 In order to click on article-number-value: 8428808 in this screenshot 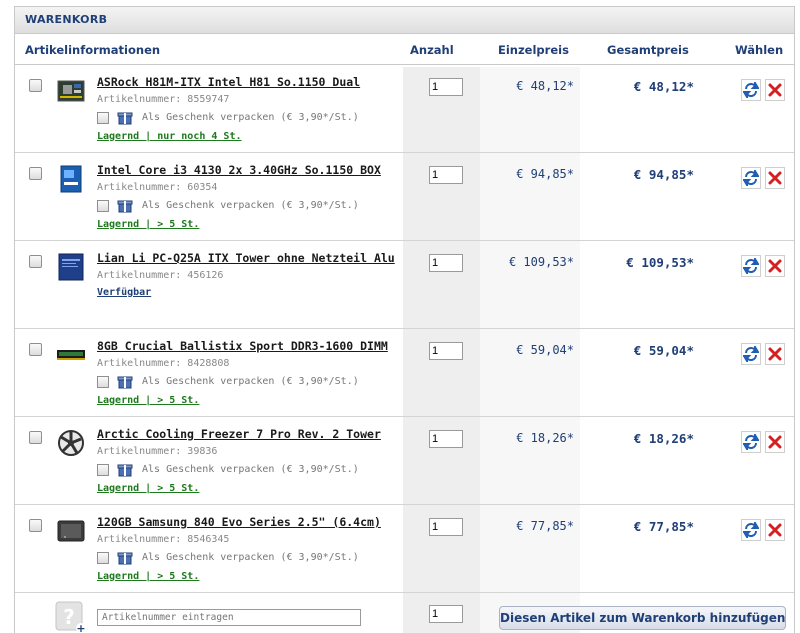, I will do `click(208, 363)`.